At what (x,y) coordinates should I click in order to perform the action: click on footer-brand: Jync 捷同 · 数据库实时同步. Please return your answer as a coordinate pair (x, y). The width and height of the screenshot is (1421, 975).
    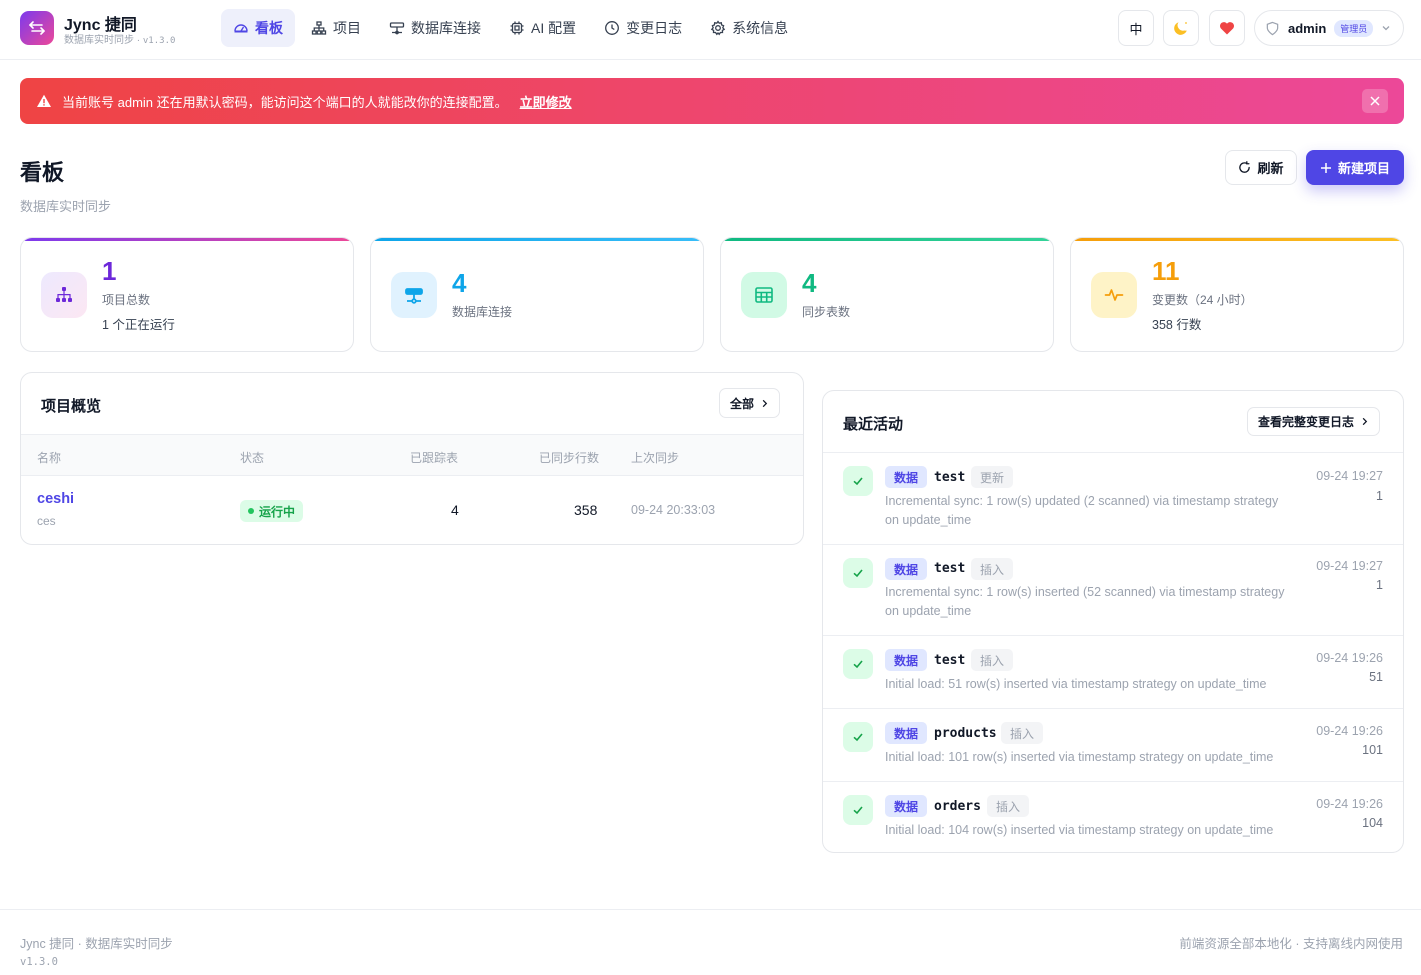
    Looking at the image, I should click on (96, 944).